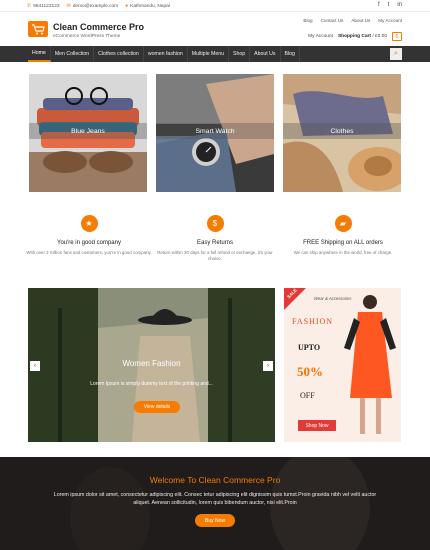 Image resolution: width=430 pixels, height=550 pixels. What do you see at coordinates (307, 20) in the screenshot?
I see `header-link-blog: Blog` at bounding box center [307, 20].